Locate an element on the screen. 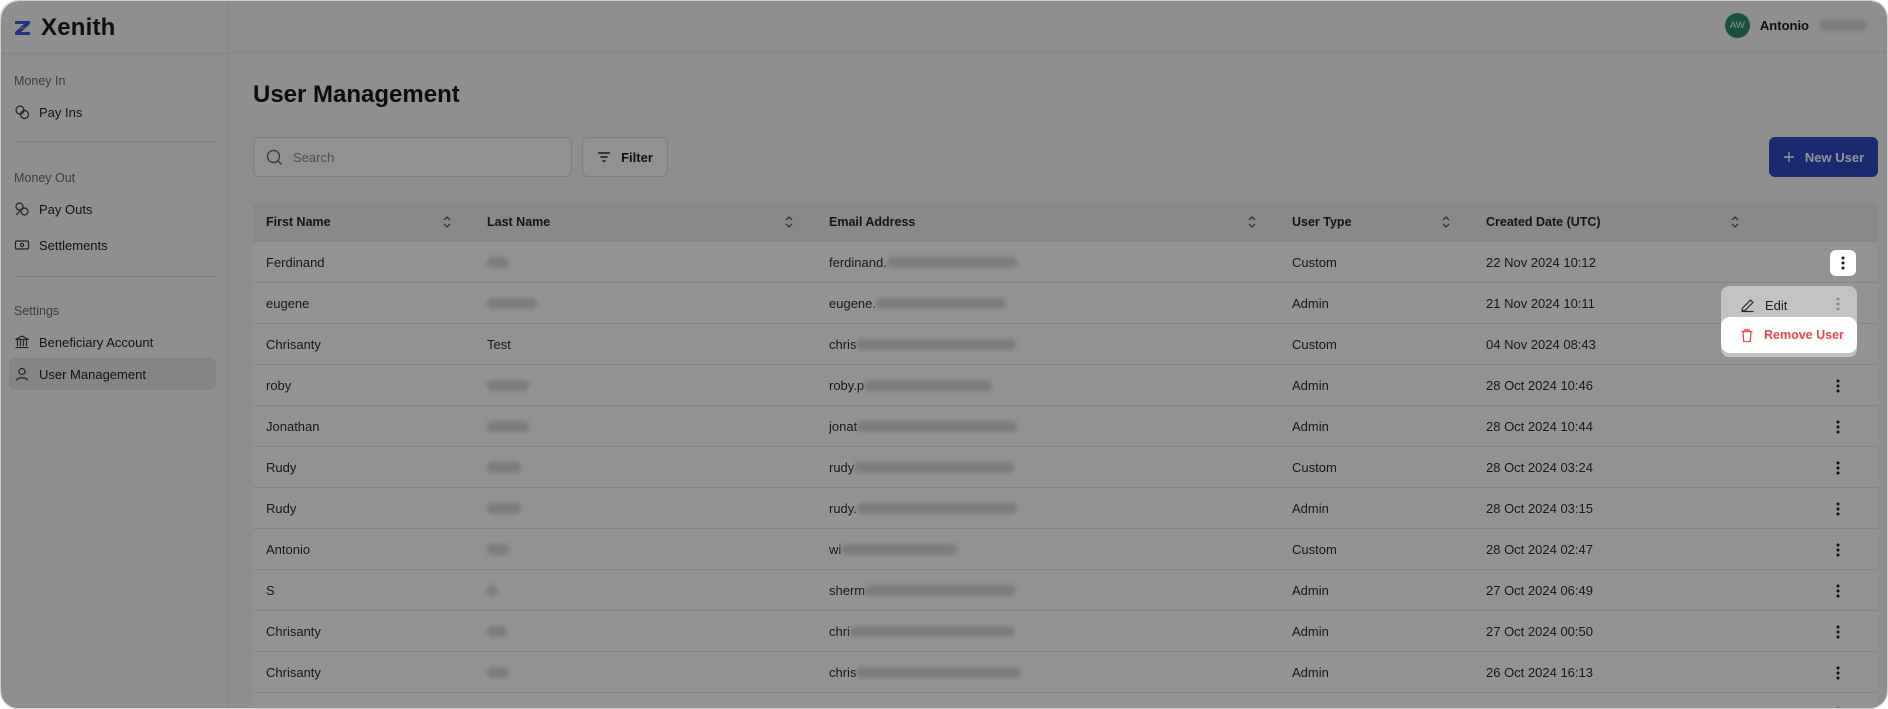 The width and height of the screenshot is (1888, 709). app-logo: Xenith is located at coordinates (64, 28).